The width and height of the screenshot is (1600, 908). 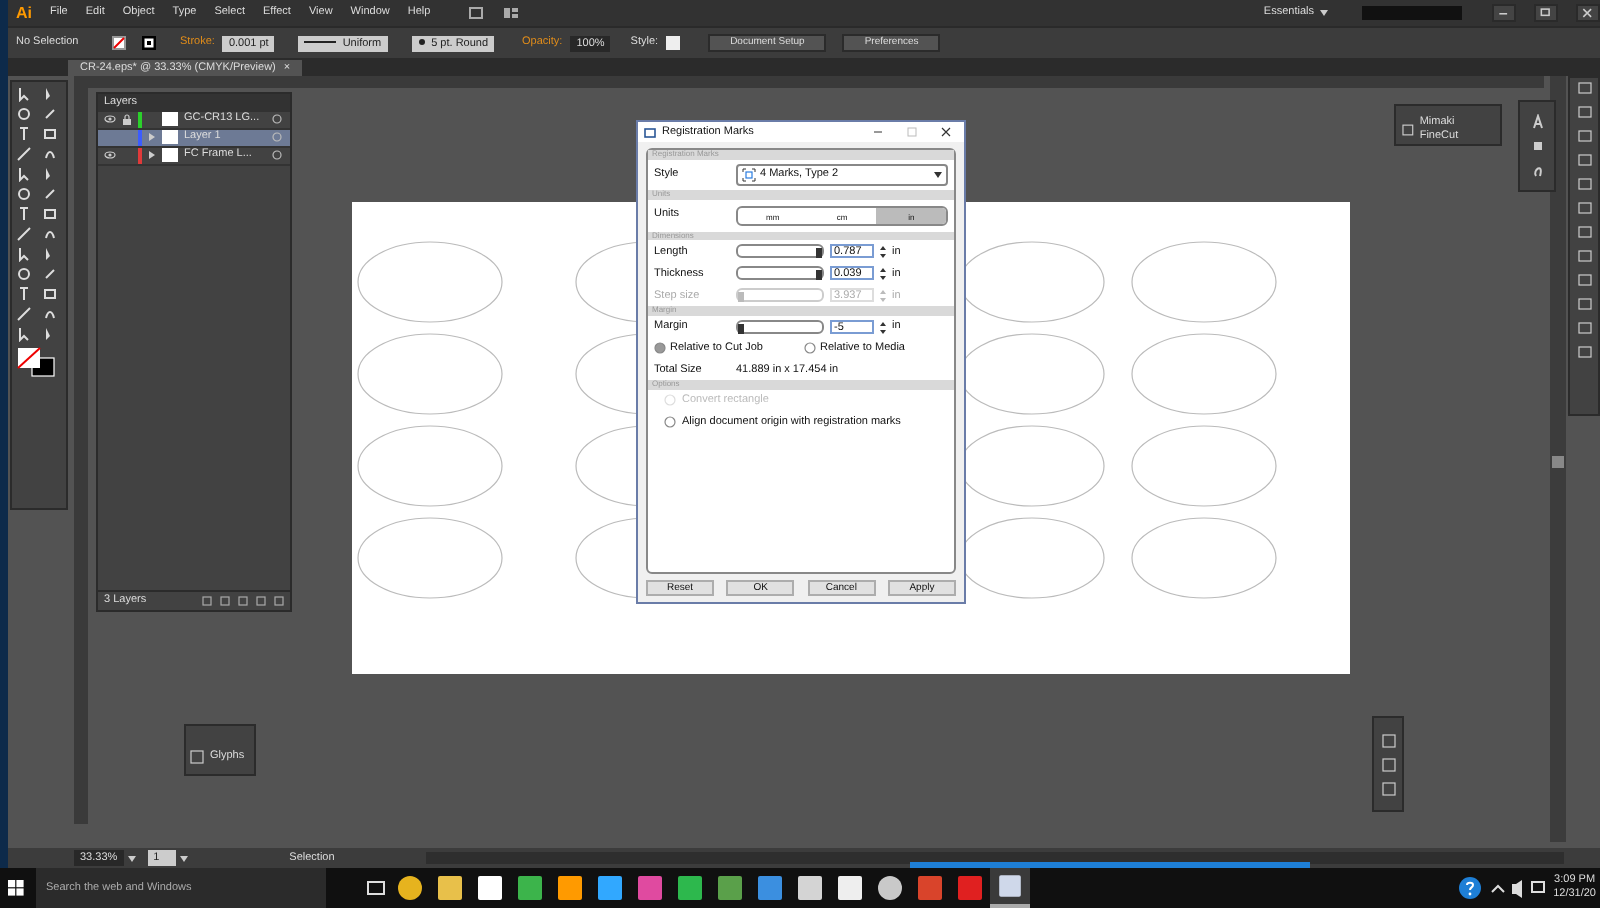 What do you see at coordinates (1517, 888) in the screenshot?
I see `tray-icons` at bounding box center [1517, 888].